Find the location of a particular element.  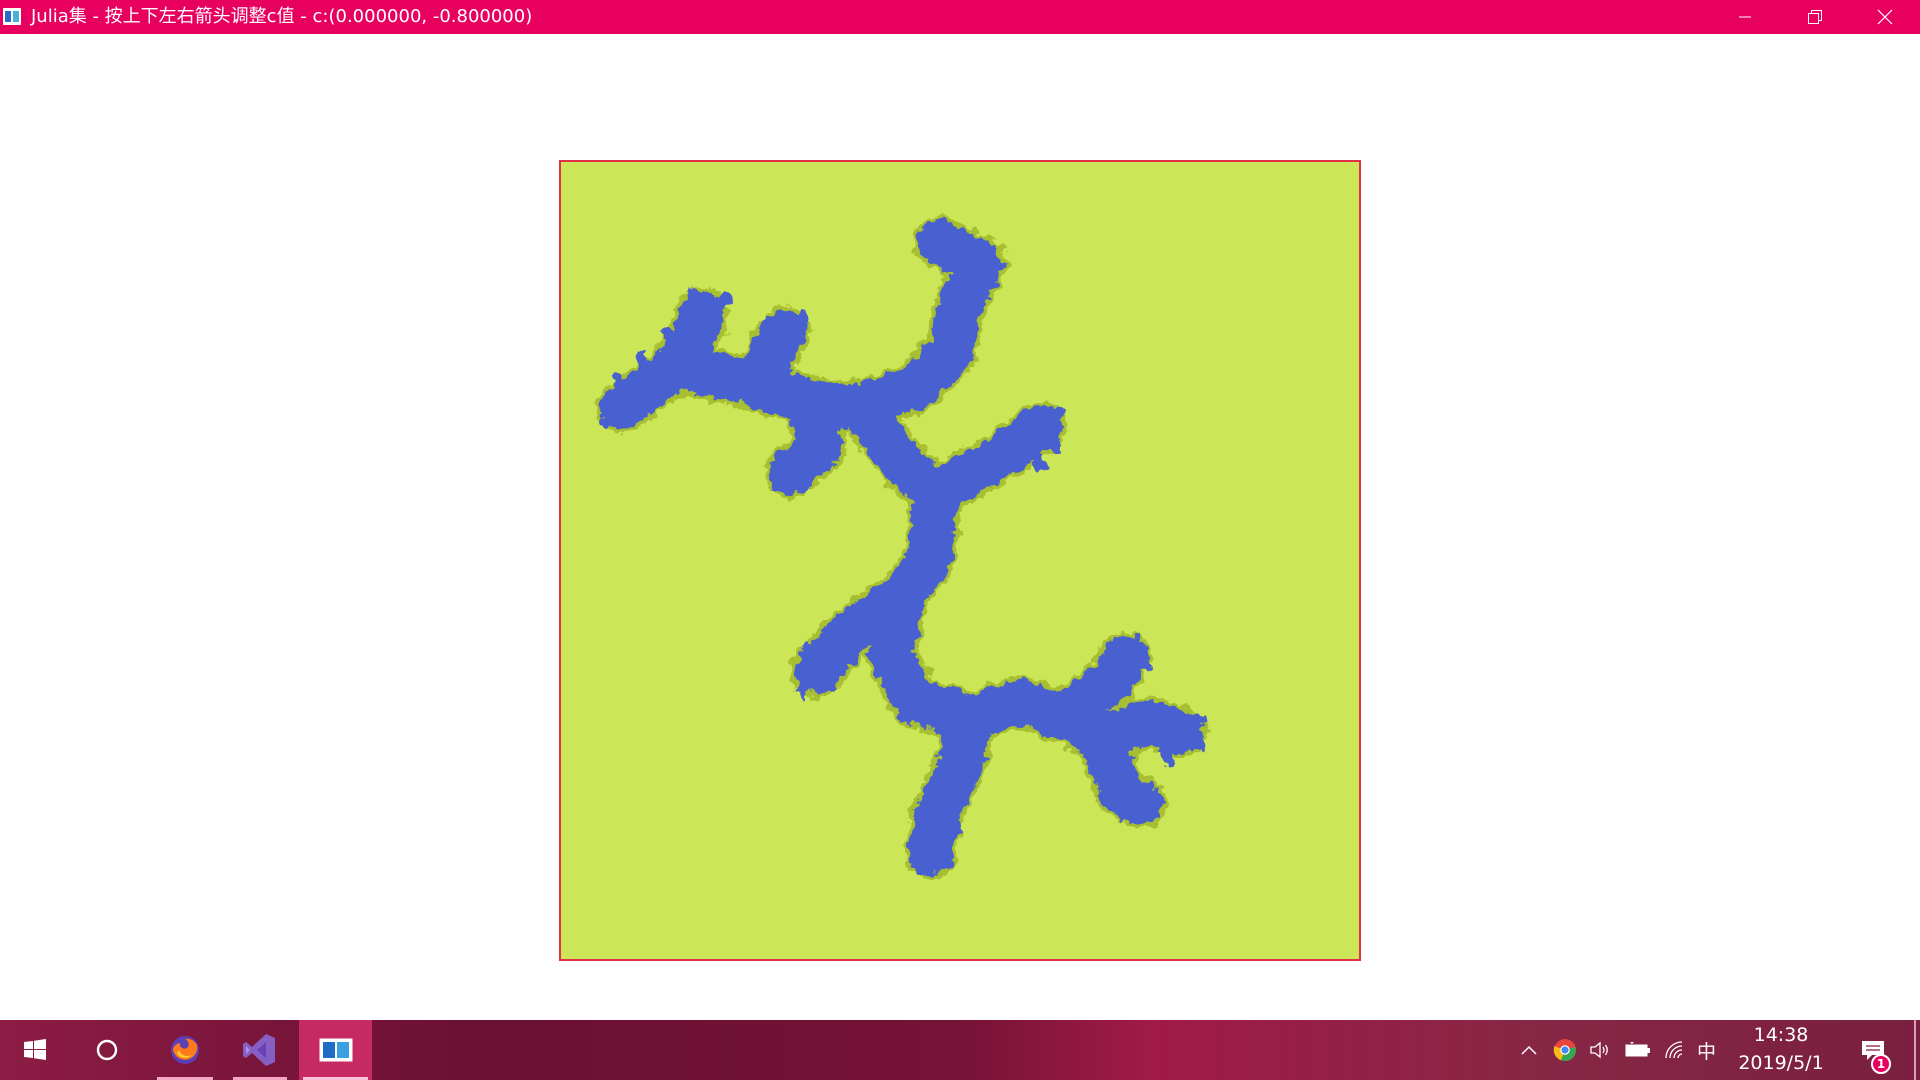

taskbar-julia-app is located at coordinates (335, 1050).